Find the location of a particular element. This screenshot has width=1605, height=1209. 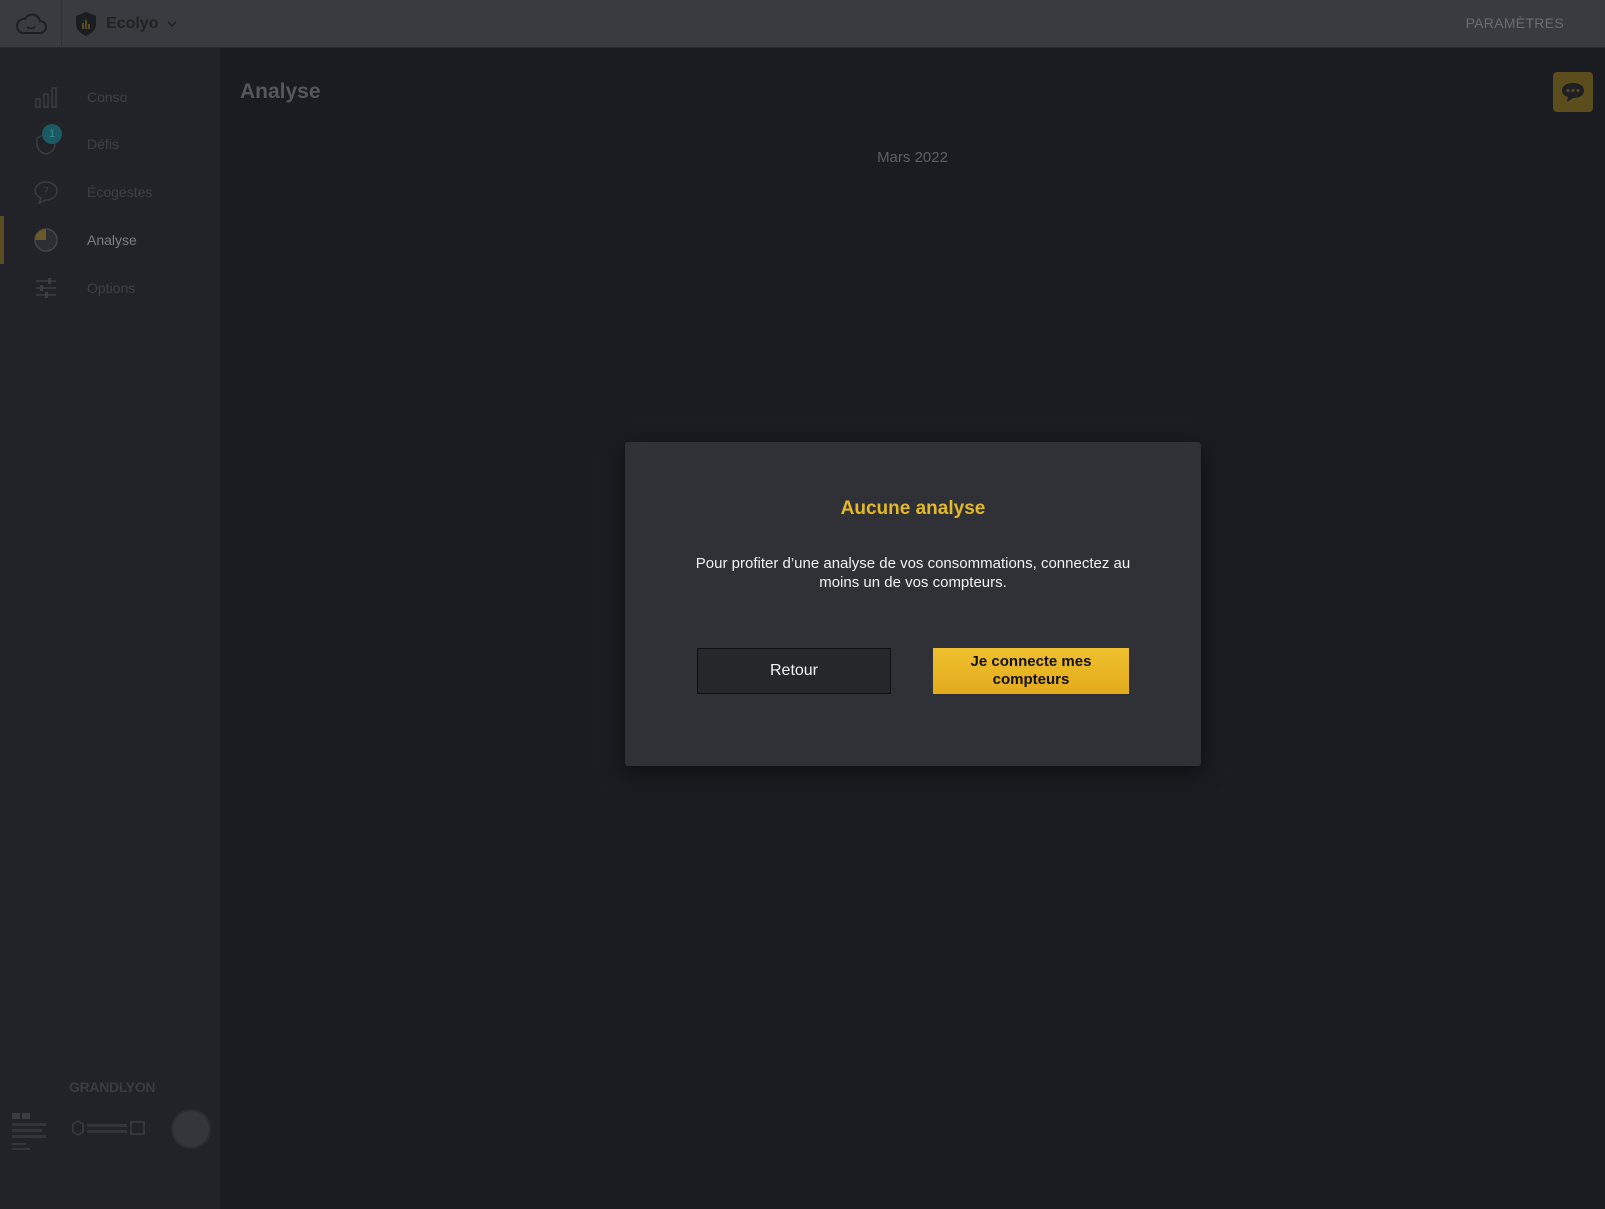

sidebar-item-label: Options is located at coordinates (111, 288).